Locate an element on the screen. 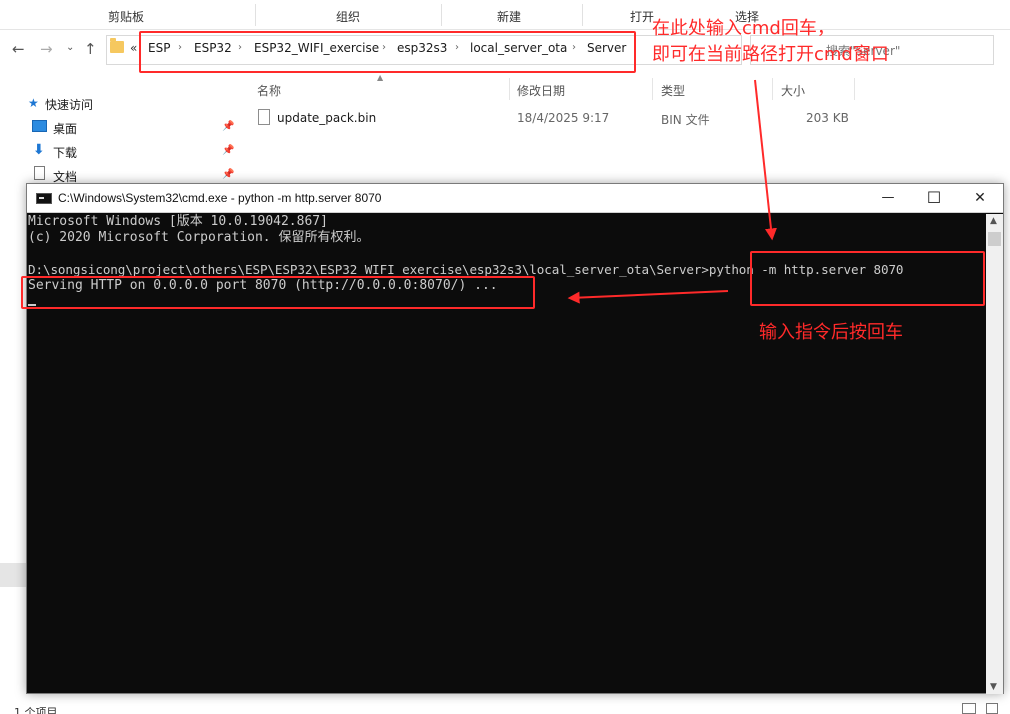 This screenshot has width=1010, height=714. annotation-arrows is located at coordinates (672, 191).